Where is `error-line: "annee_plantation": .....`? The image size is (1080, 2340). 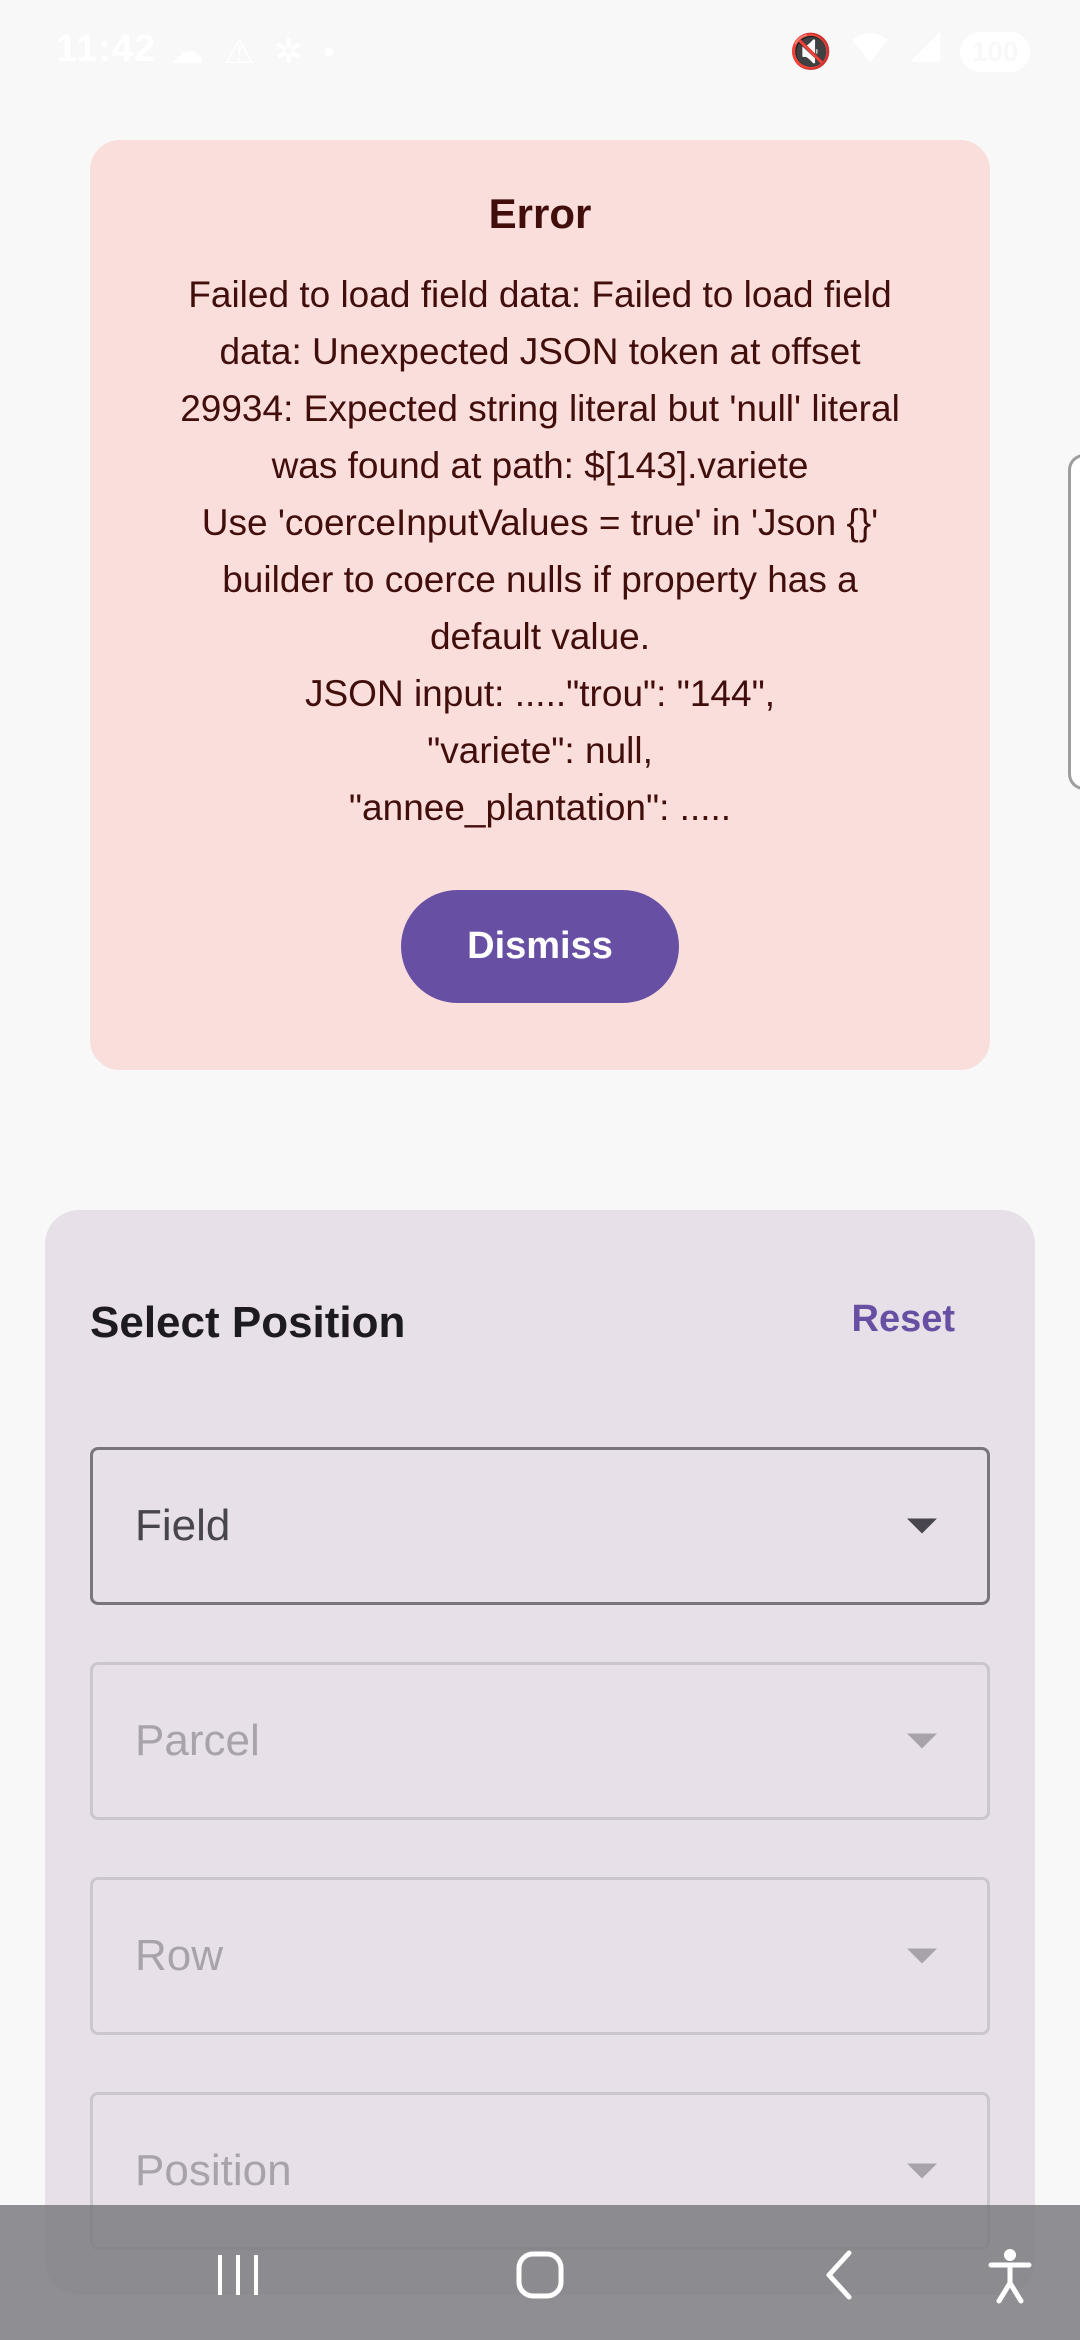 error-line: "annee_plantation": ..... is located at coordinates (540, 807).